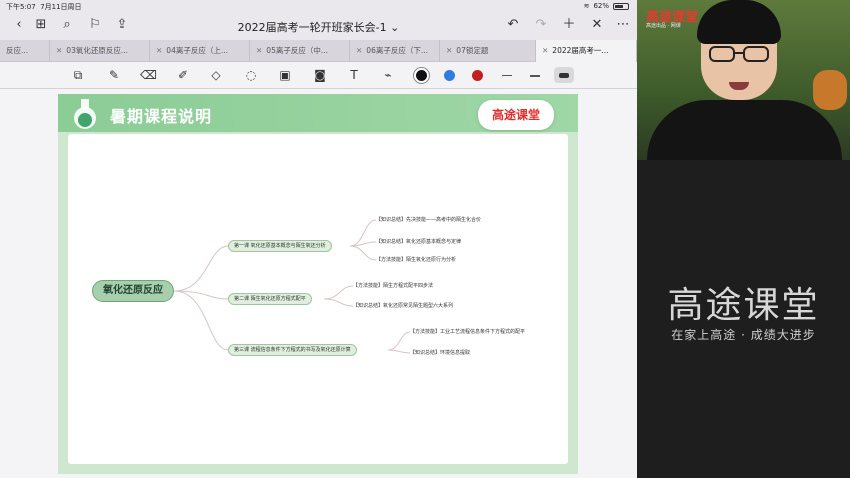  I want to click on mindmap-leaf: 【知识总结】氧化还原基本概念与定律, so click(419, 242).